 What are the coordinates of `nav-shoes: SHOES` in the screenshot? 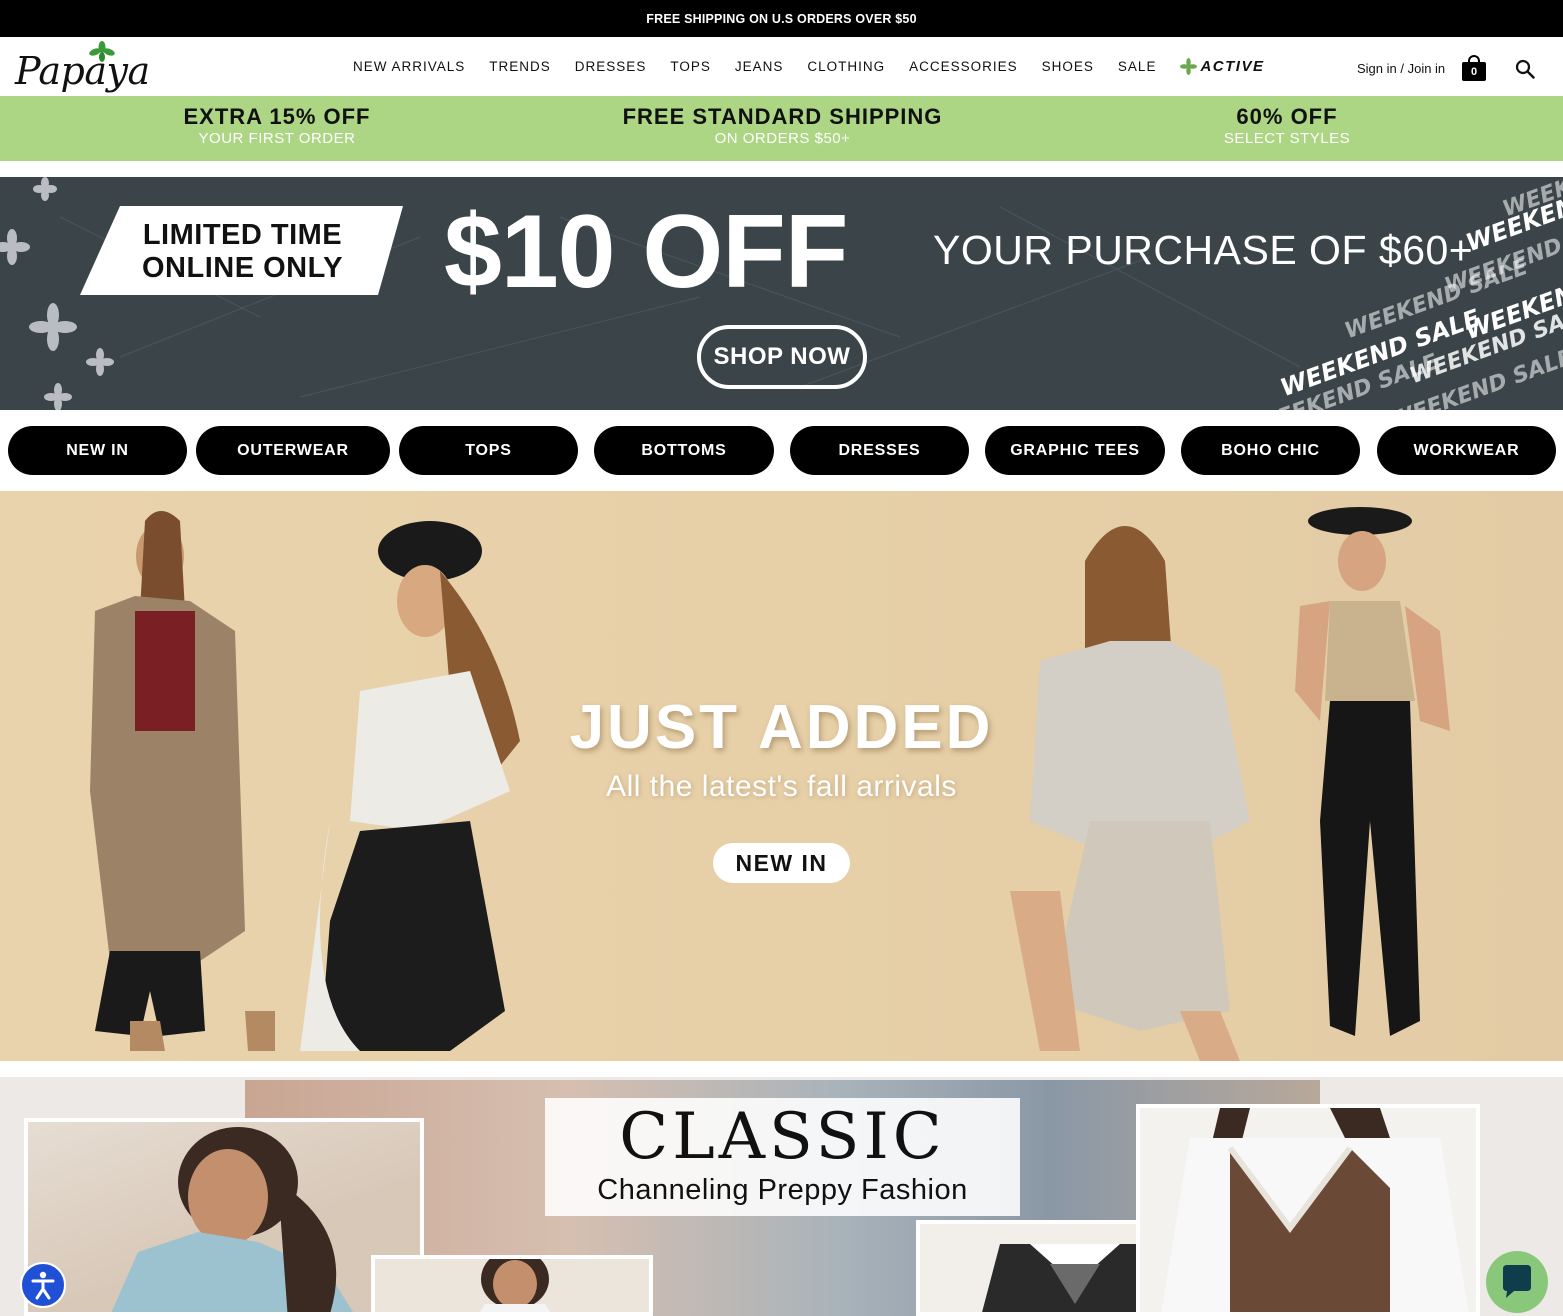 It's located at (1068, 66).